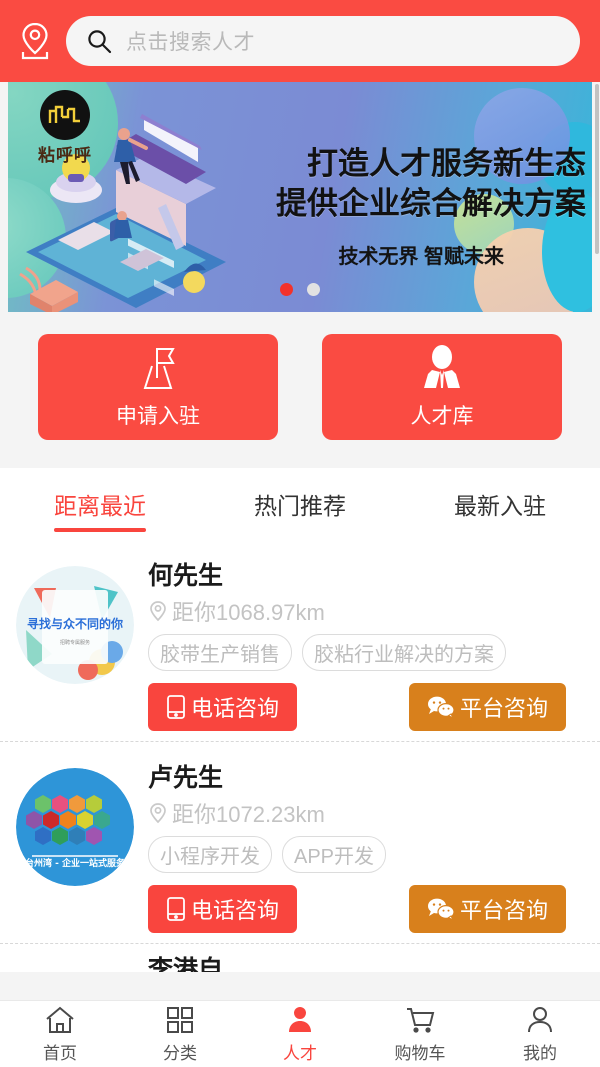 Image resolution: width=600 pixels, height=1067 pixels. What do you see at coordinates (186, 778) in the screenshot?
I see `talent-name: 卢先生` at bounding box center [186, 778].